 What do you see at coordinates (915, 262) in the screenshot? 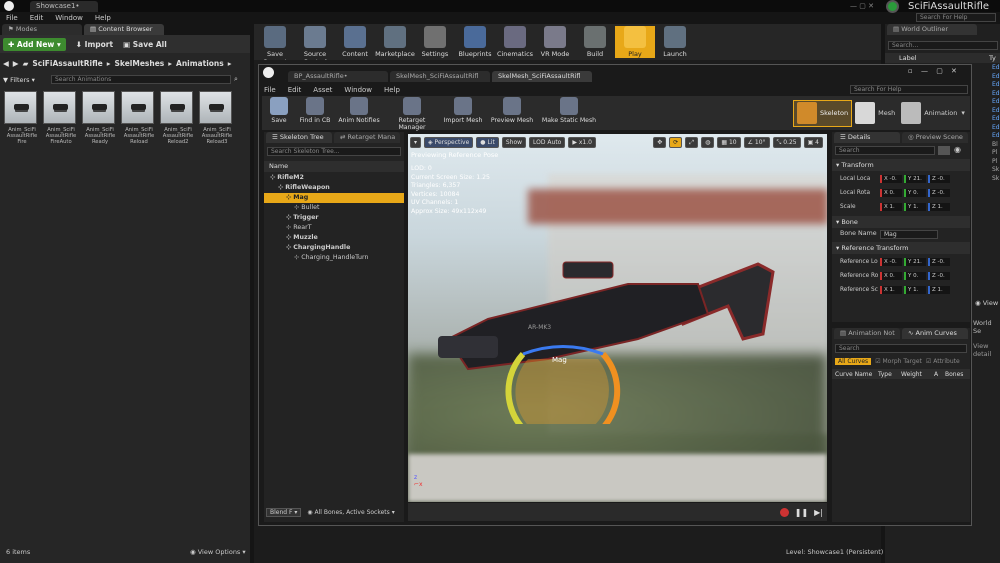
I see `y-value-field: Y 21.` at bounding box center [915, 262].